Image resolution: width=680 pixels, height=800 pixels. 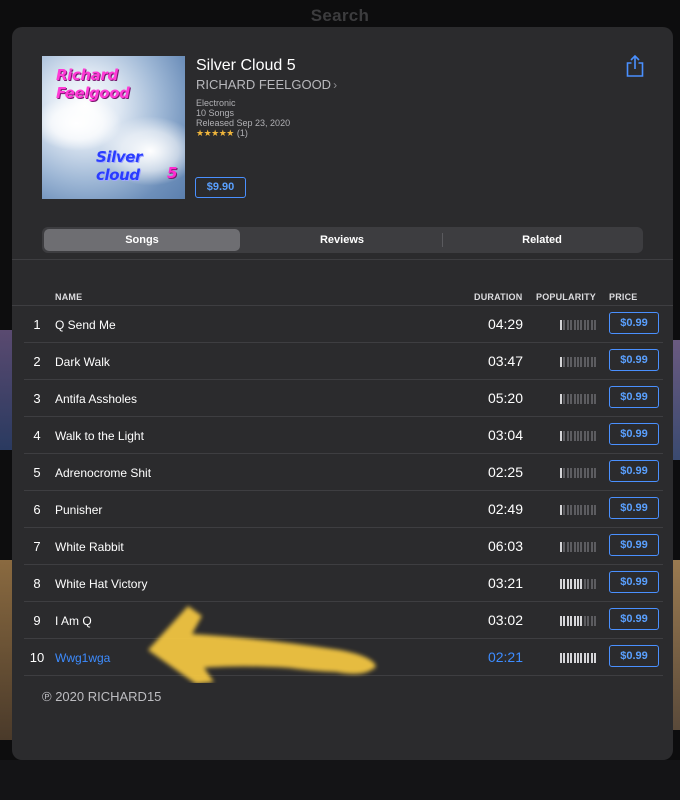 I want to click on song-row: 2 Dark Walk 03:47 $0.99, so click(x=343, y=361).